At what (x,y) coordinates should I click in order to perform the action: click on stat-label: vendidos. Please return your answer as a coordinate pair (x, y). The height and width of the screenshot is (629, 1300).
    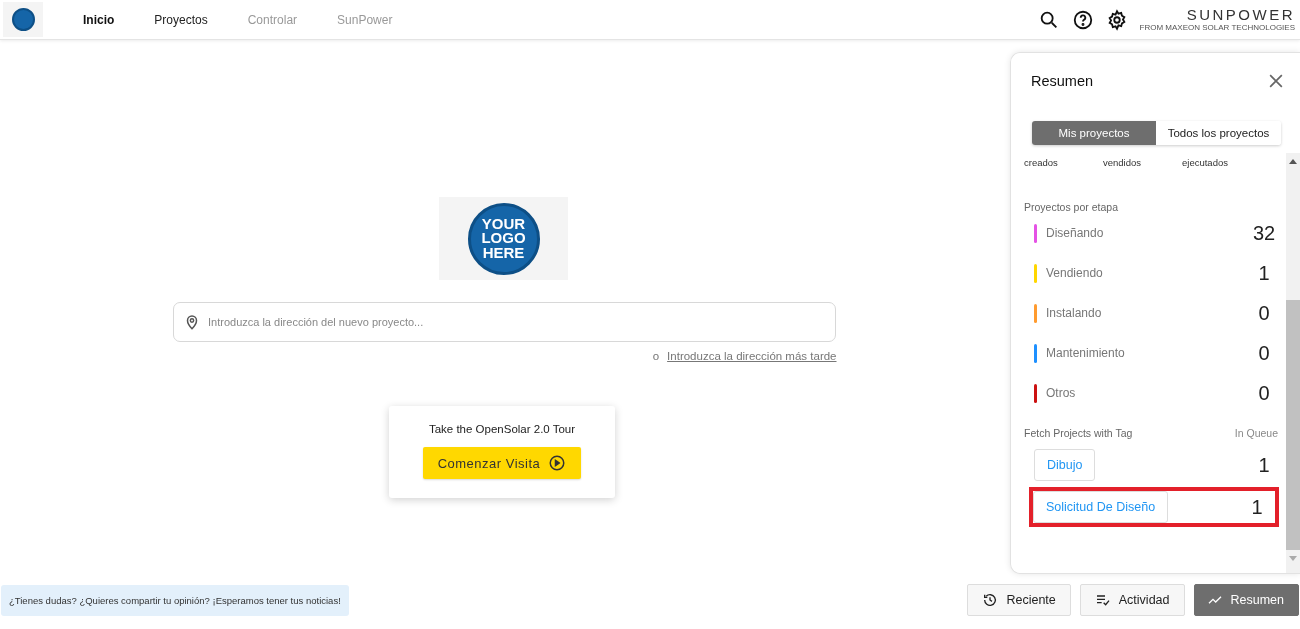
    Looking at the image, I should click on (1123, 162).